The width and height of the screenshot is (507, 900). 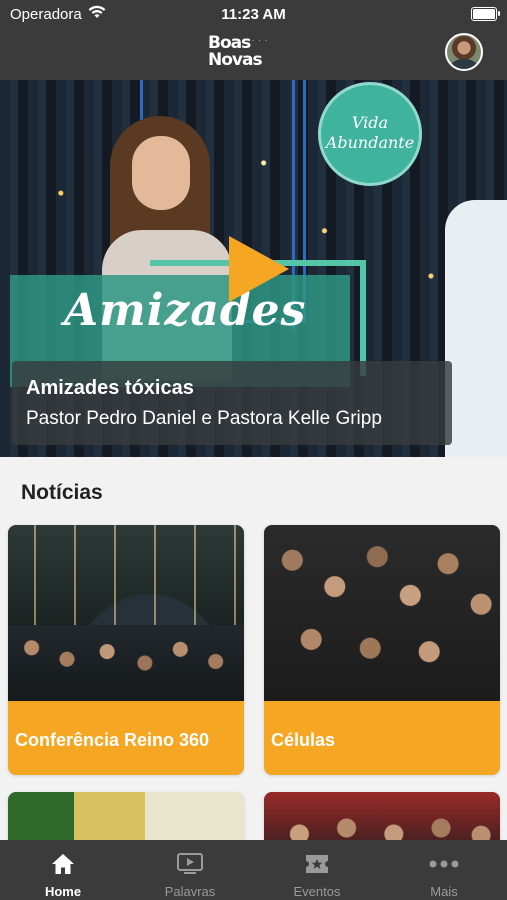 What do you see at coordinates (190, 863) in the screenshot?
I see `video-icon` at bounding box center [190, 863].